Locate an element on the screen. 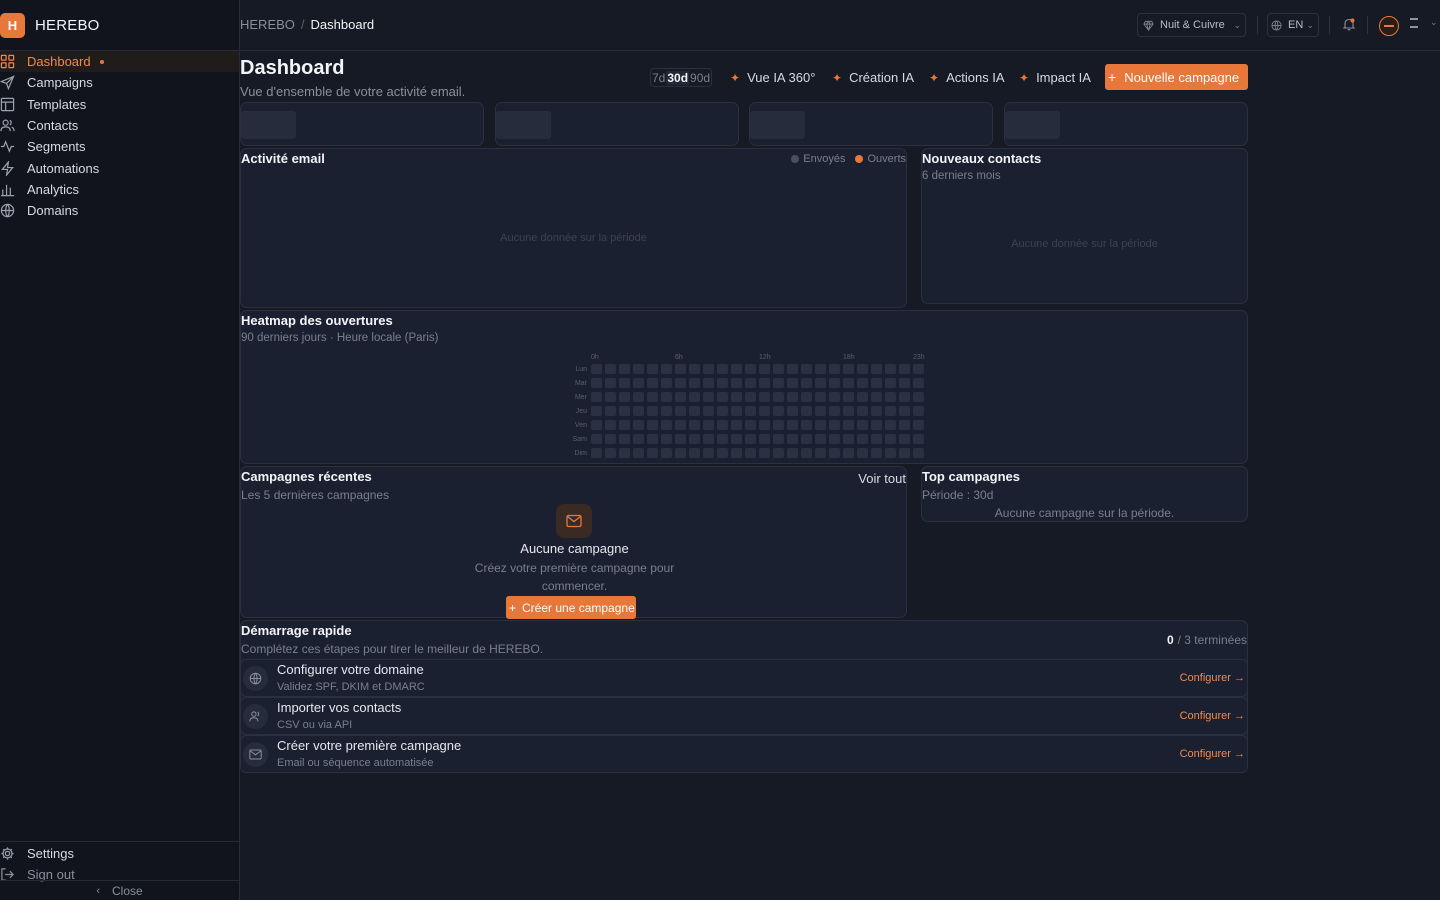 This screenshot has height=900, width=1440. range-7d: 7d is located at coordinates (658, 78).